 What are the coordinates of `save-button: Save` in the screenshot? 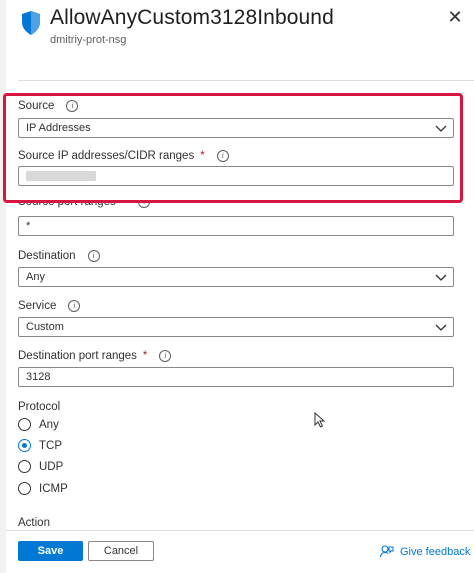 It's located at (50, 551).